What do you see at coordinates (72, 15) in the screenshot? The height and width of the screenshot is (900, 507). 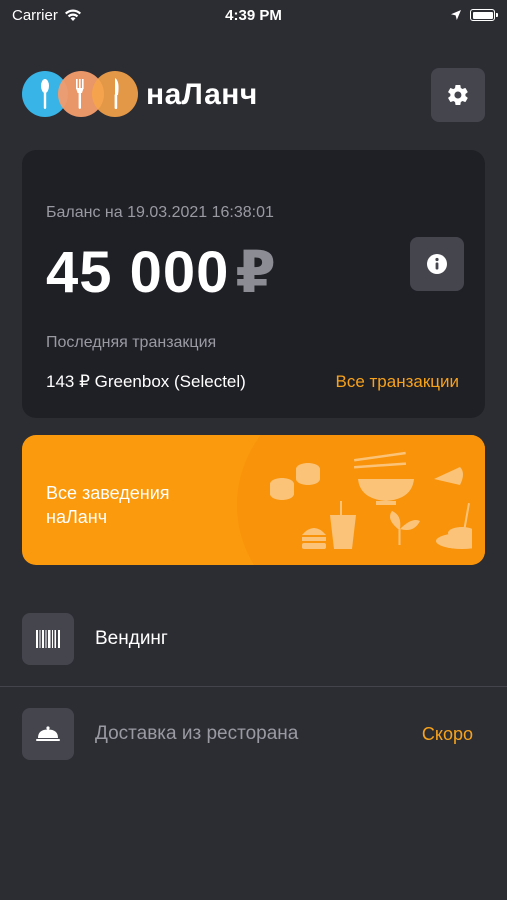 I see `wifi-icon` at bounding box center [72, 15].